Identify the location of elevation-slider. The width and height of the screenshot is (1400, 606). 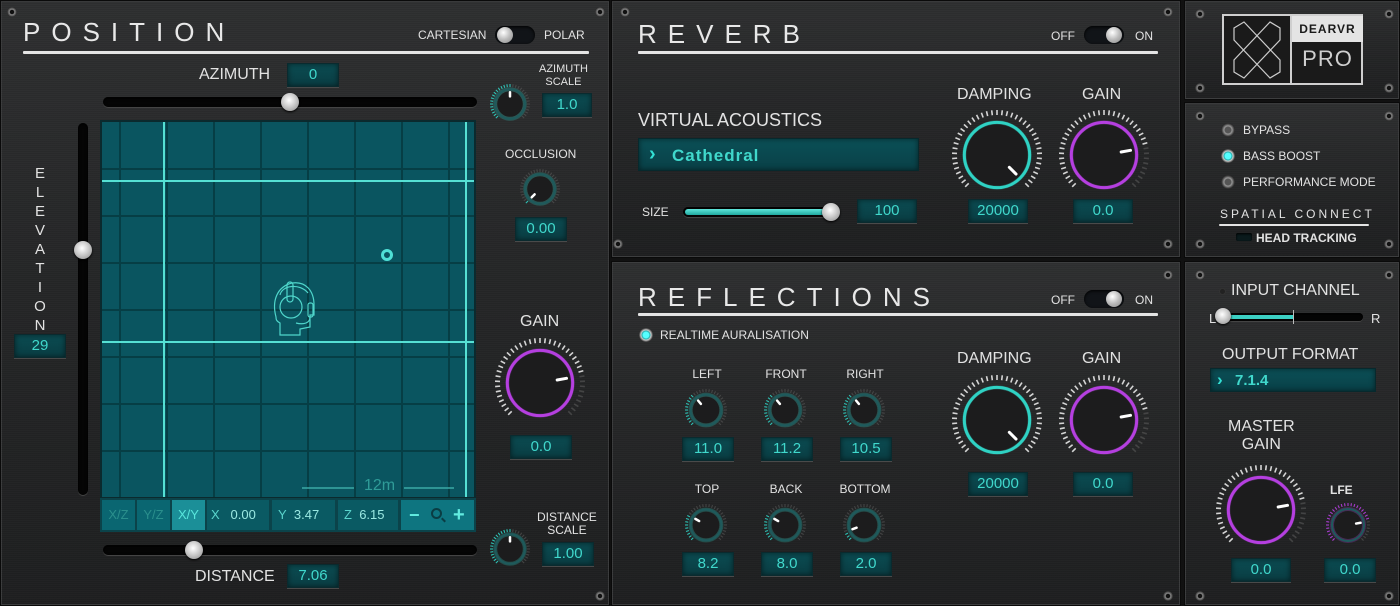
(83, 309).